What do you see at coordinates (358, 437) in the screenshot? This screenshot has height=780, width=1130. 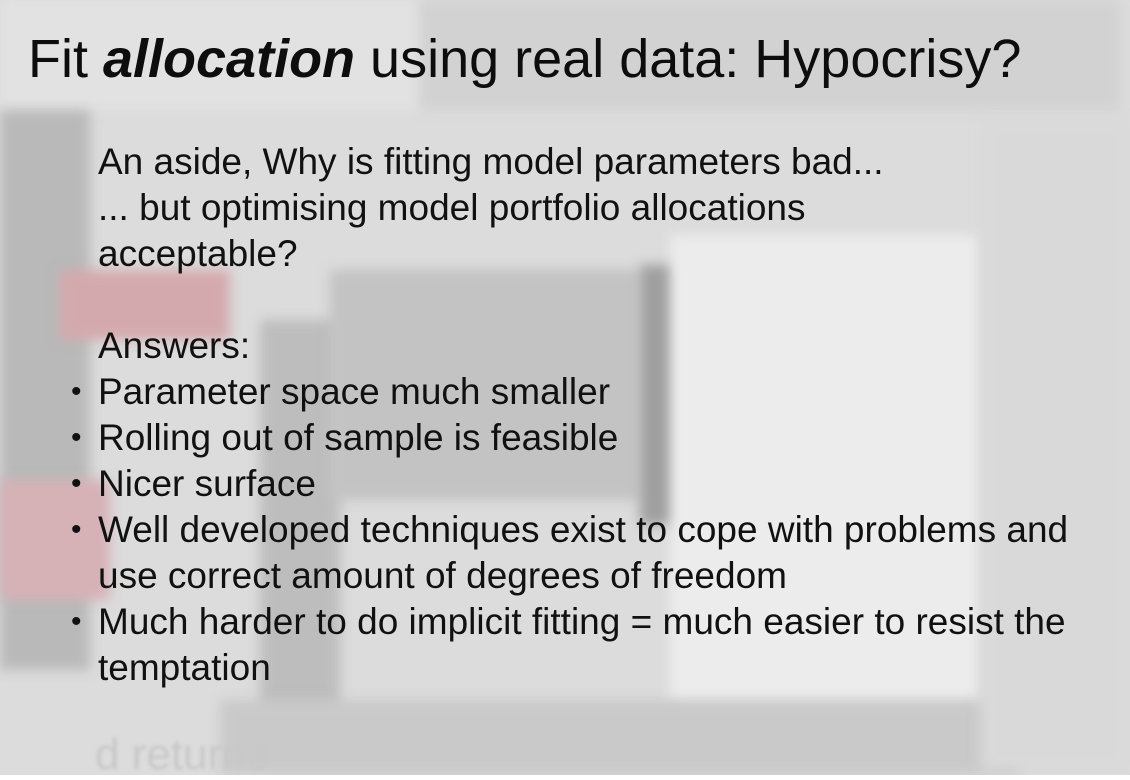 I see `answer-text: Rolling out of sample is feasible` at bounding box center [358, 437].